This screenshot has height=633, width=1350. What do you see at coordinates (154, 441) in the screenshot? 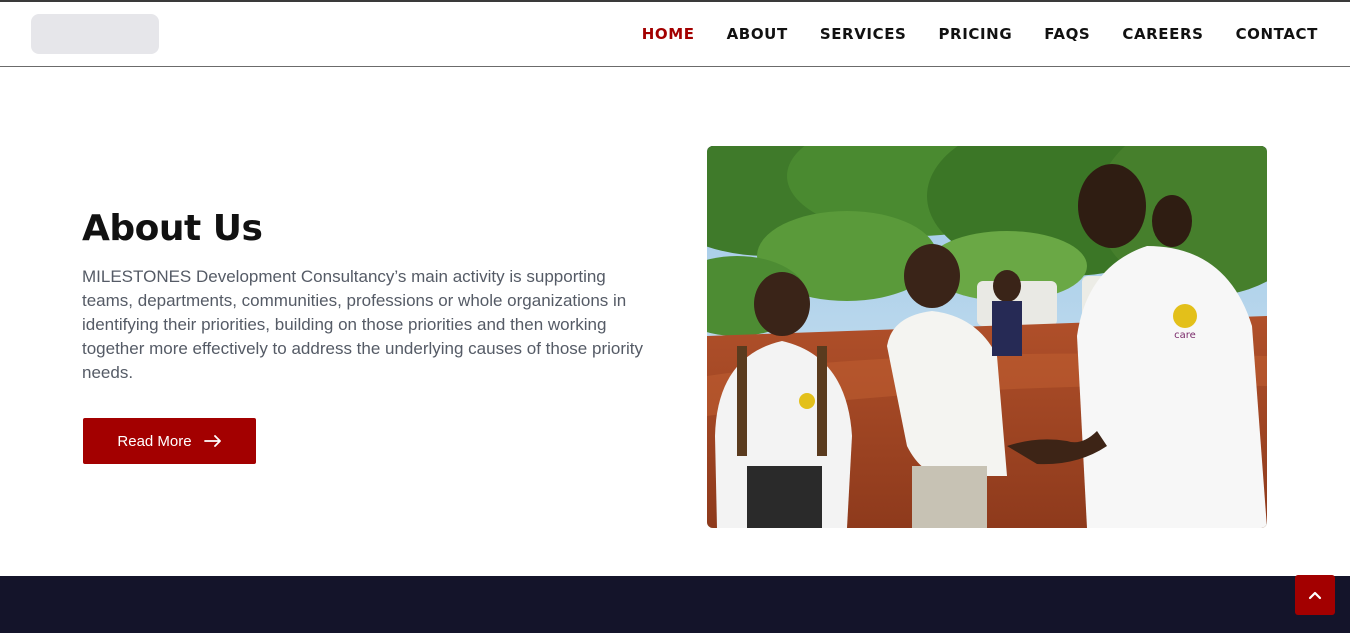
I see `read-more-label: Read More` at bounding box center [154, 441].